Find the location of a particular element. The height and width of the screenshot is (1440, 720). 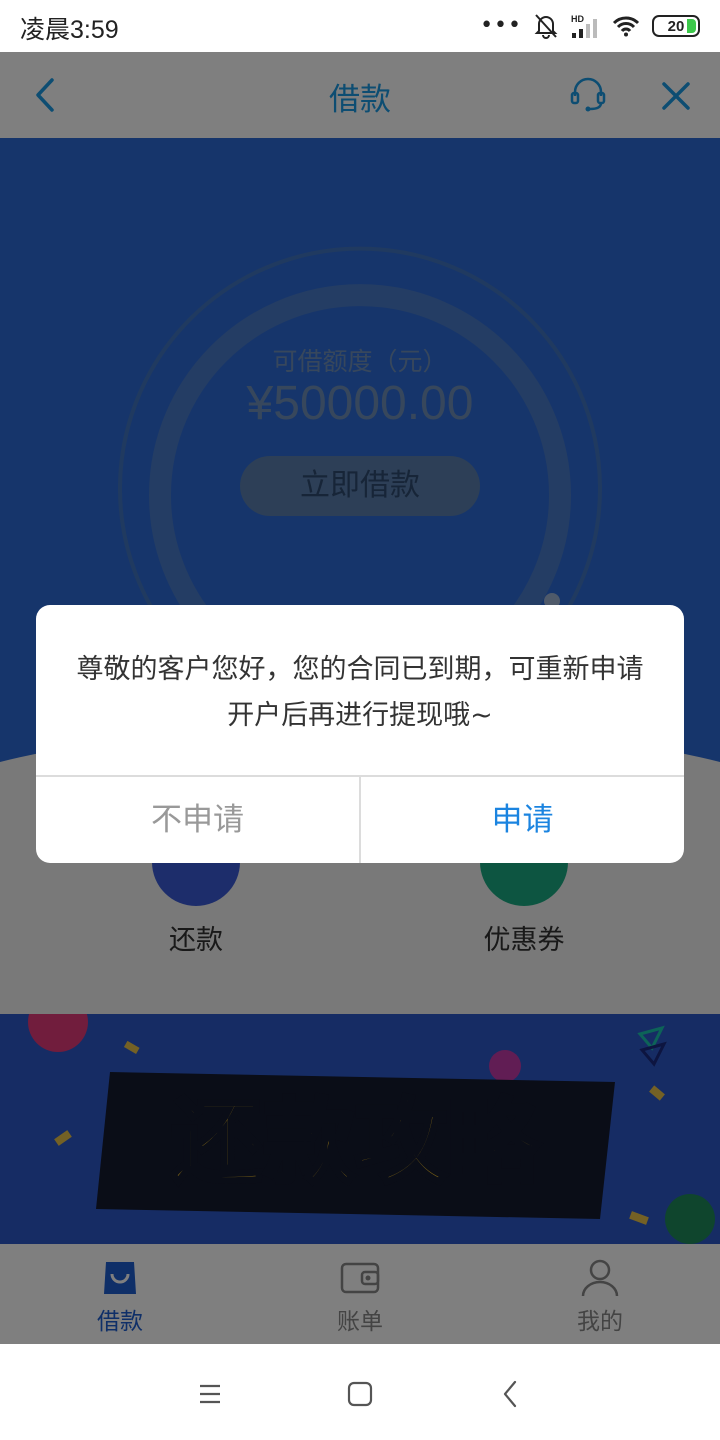

battery-icon: 20 is located at coordinates (676, 26).